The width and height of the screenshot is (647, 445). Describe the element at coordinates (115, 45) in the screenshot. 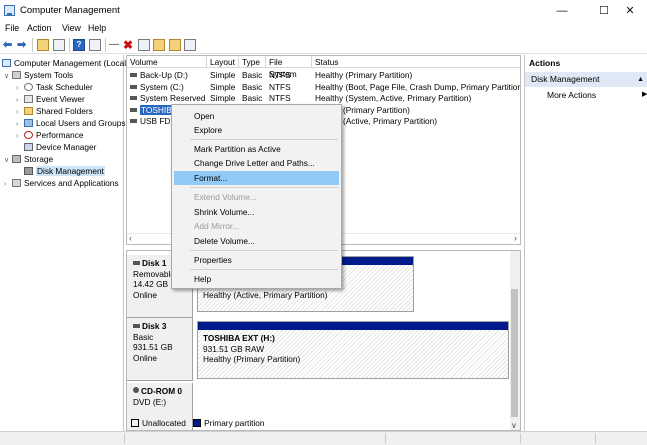

I see `connect-icon: ―` at that location.